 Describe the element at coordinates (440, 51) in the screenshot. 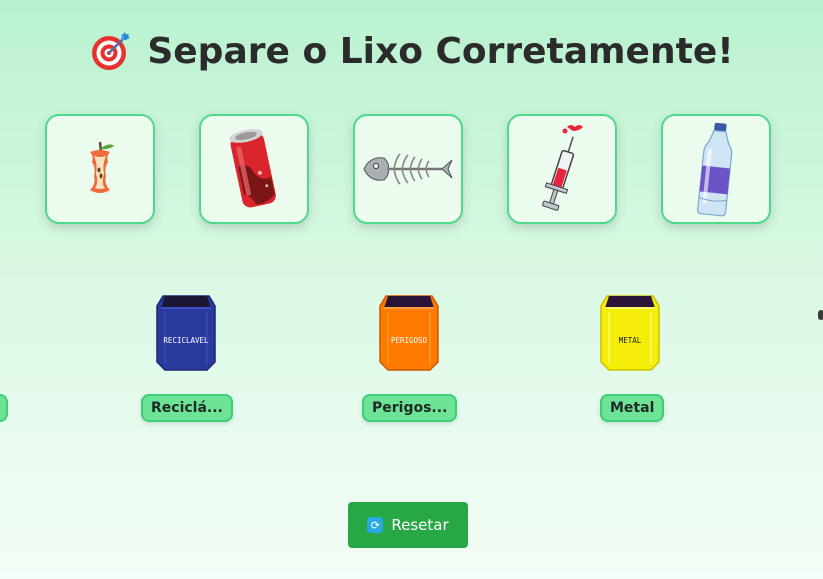

I see `title-text: Separe o Lixo Corretamente!` at that location.